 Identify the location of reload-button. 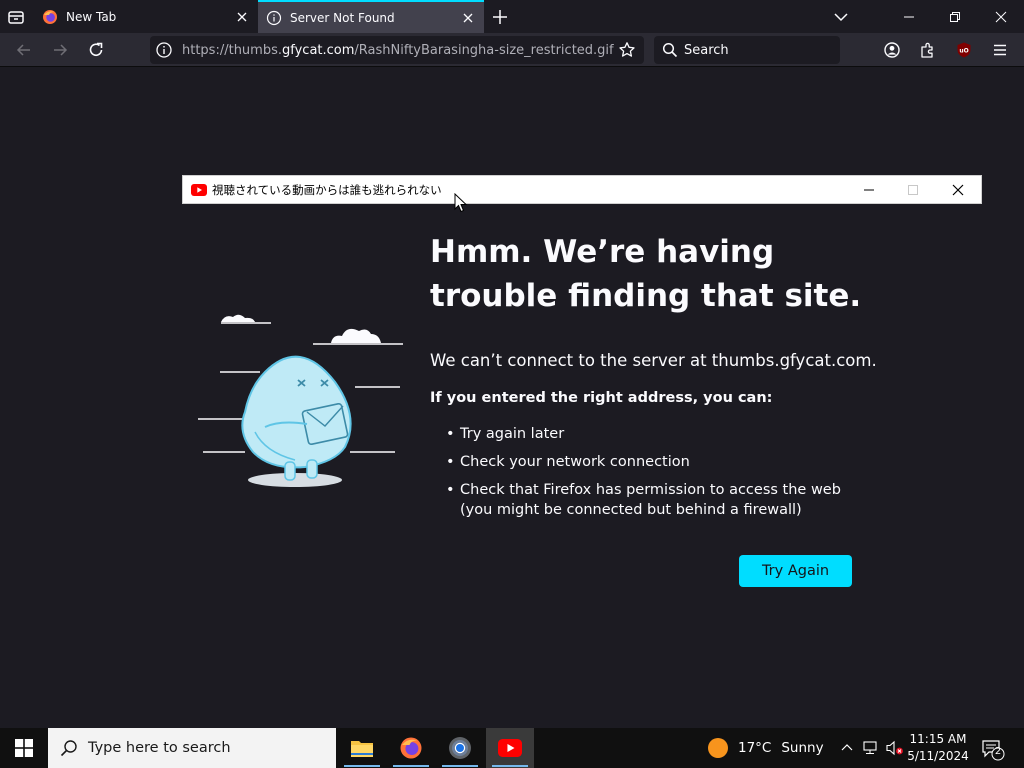
(96, 50).